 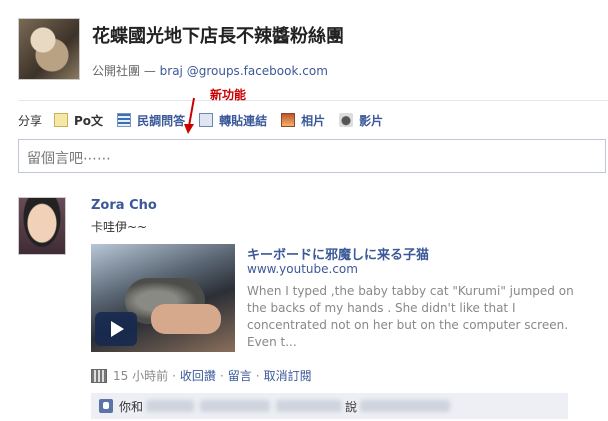 What do you see at coordinates (49, 49) in the screenshot?
I see `group-photo` at bounding box center [49, 49].